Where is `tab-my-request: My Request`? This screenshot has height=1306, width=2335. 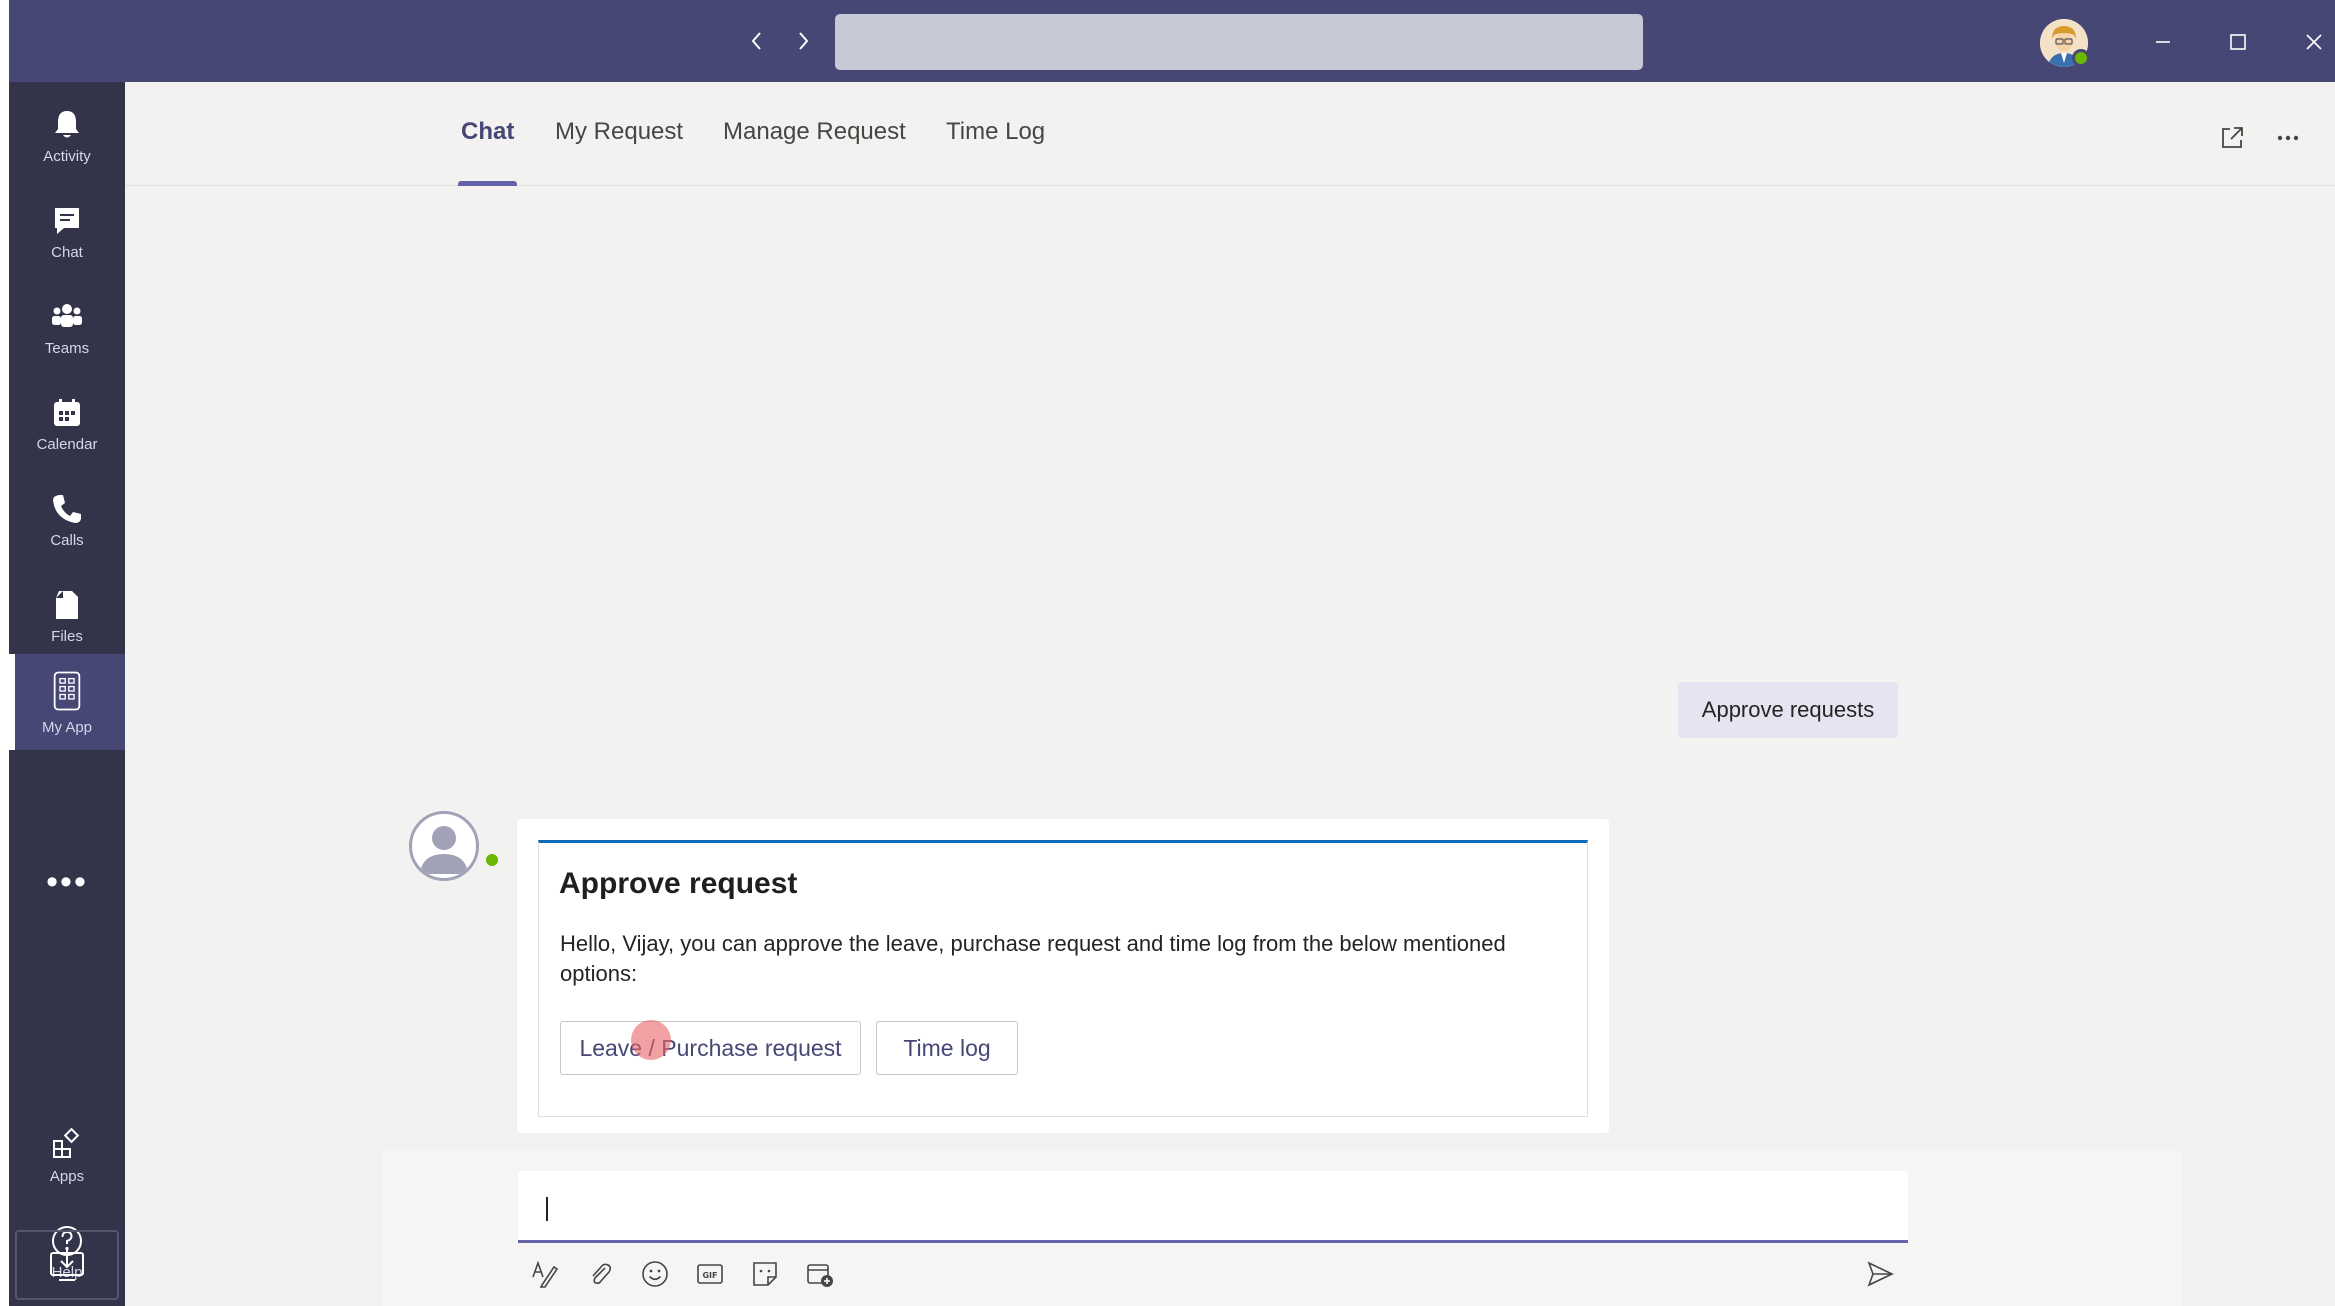 tab-my-request: My Request is located at coordinates (619, 152).